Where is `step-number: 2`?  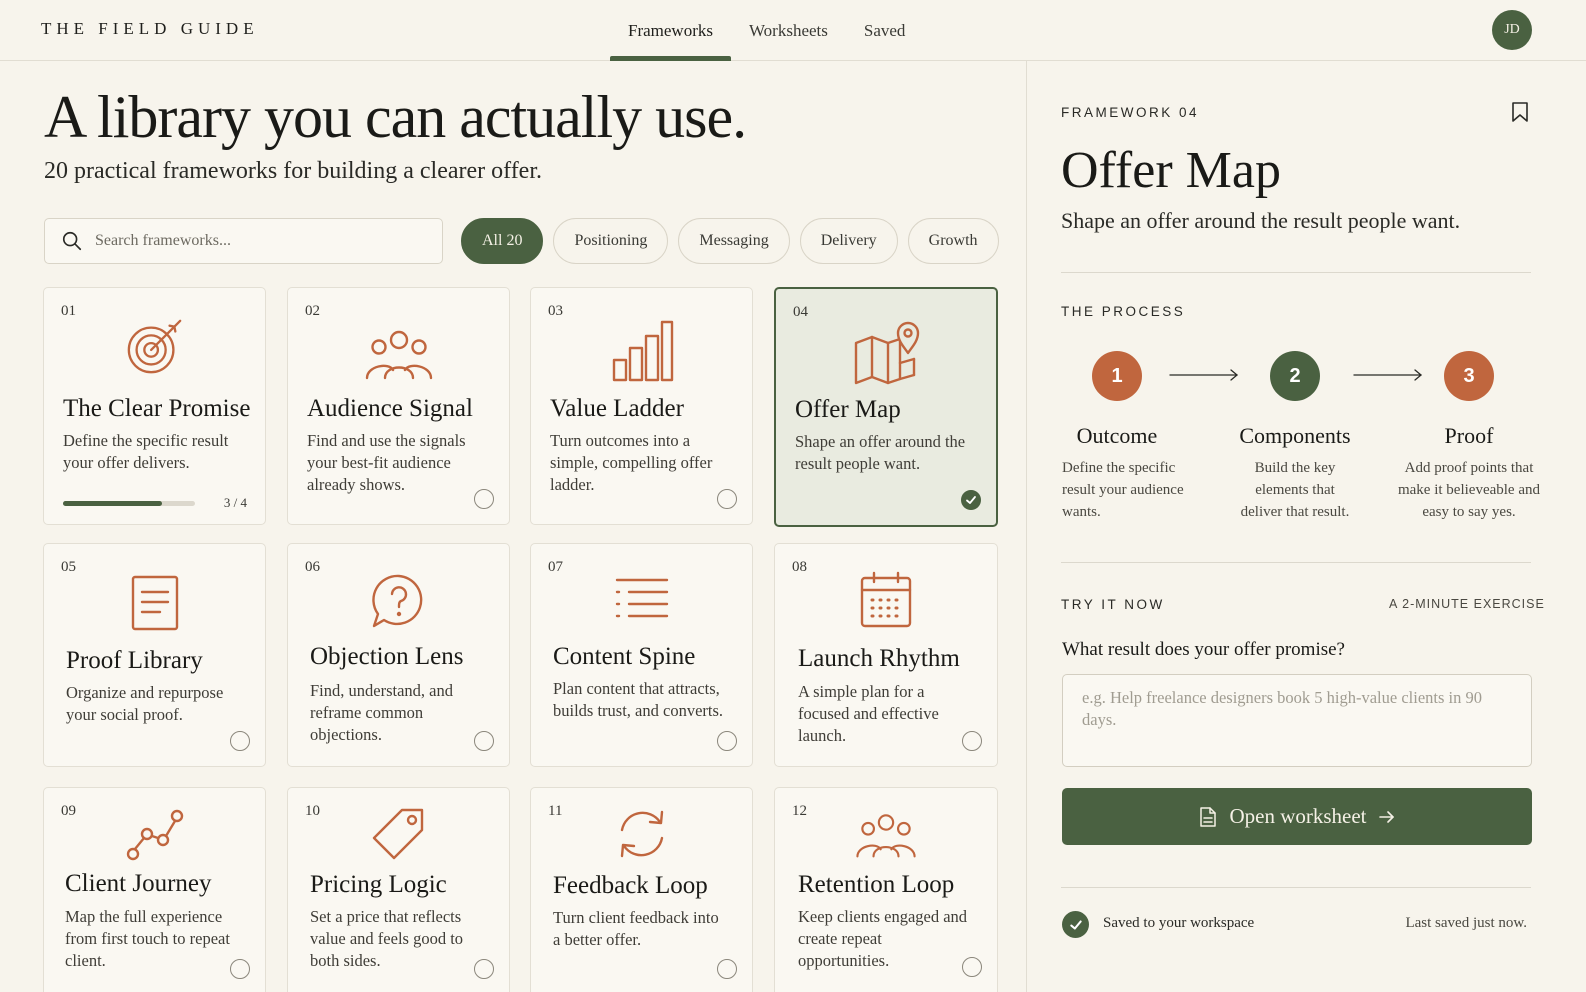
step-number: 2 is located at coordinates (1295, 376).